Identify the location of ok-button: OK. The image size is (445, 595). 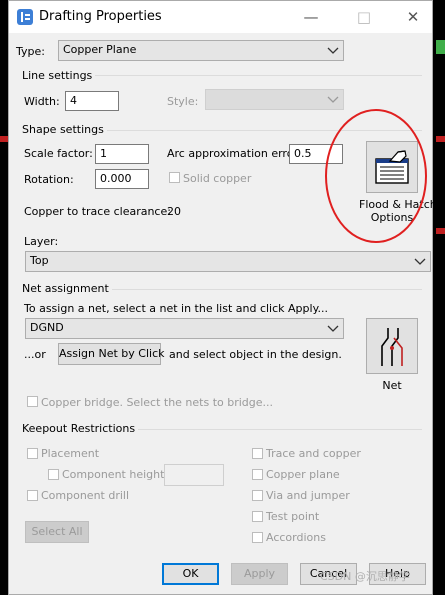
(190, 574).